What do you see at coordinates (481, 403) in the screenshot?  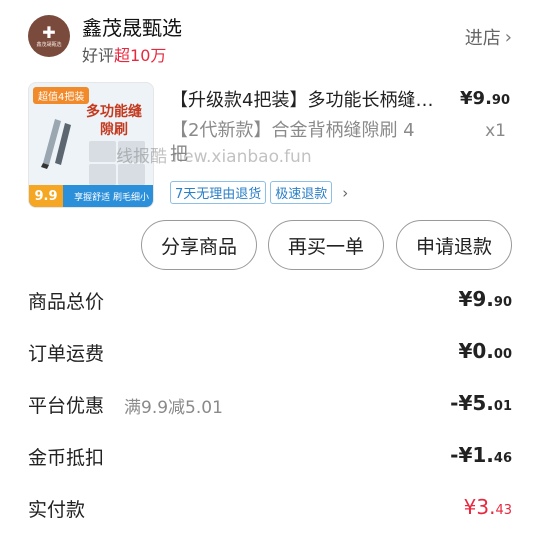 I see `discount-value: -¥5.01` at bounding box center [481, 403].